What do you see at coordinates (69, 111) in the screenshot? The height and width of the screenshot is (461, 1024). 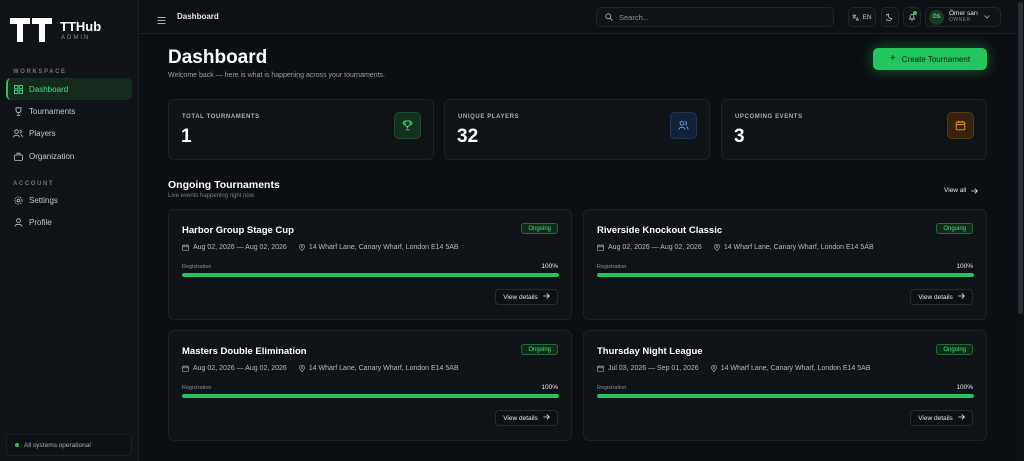 I see `sidebar-item-tournaments: Tournaments` at bounding box center [69, 111].